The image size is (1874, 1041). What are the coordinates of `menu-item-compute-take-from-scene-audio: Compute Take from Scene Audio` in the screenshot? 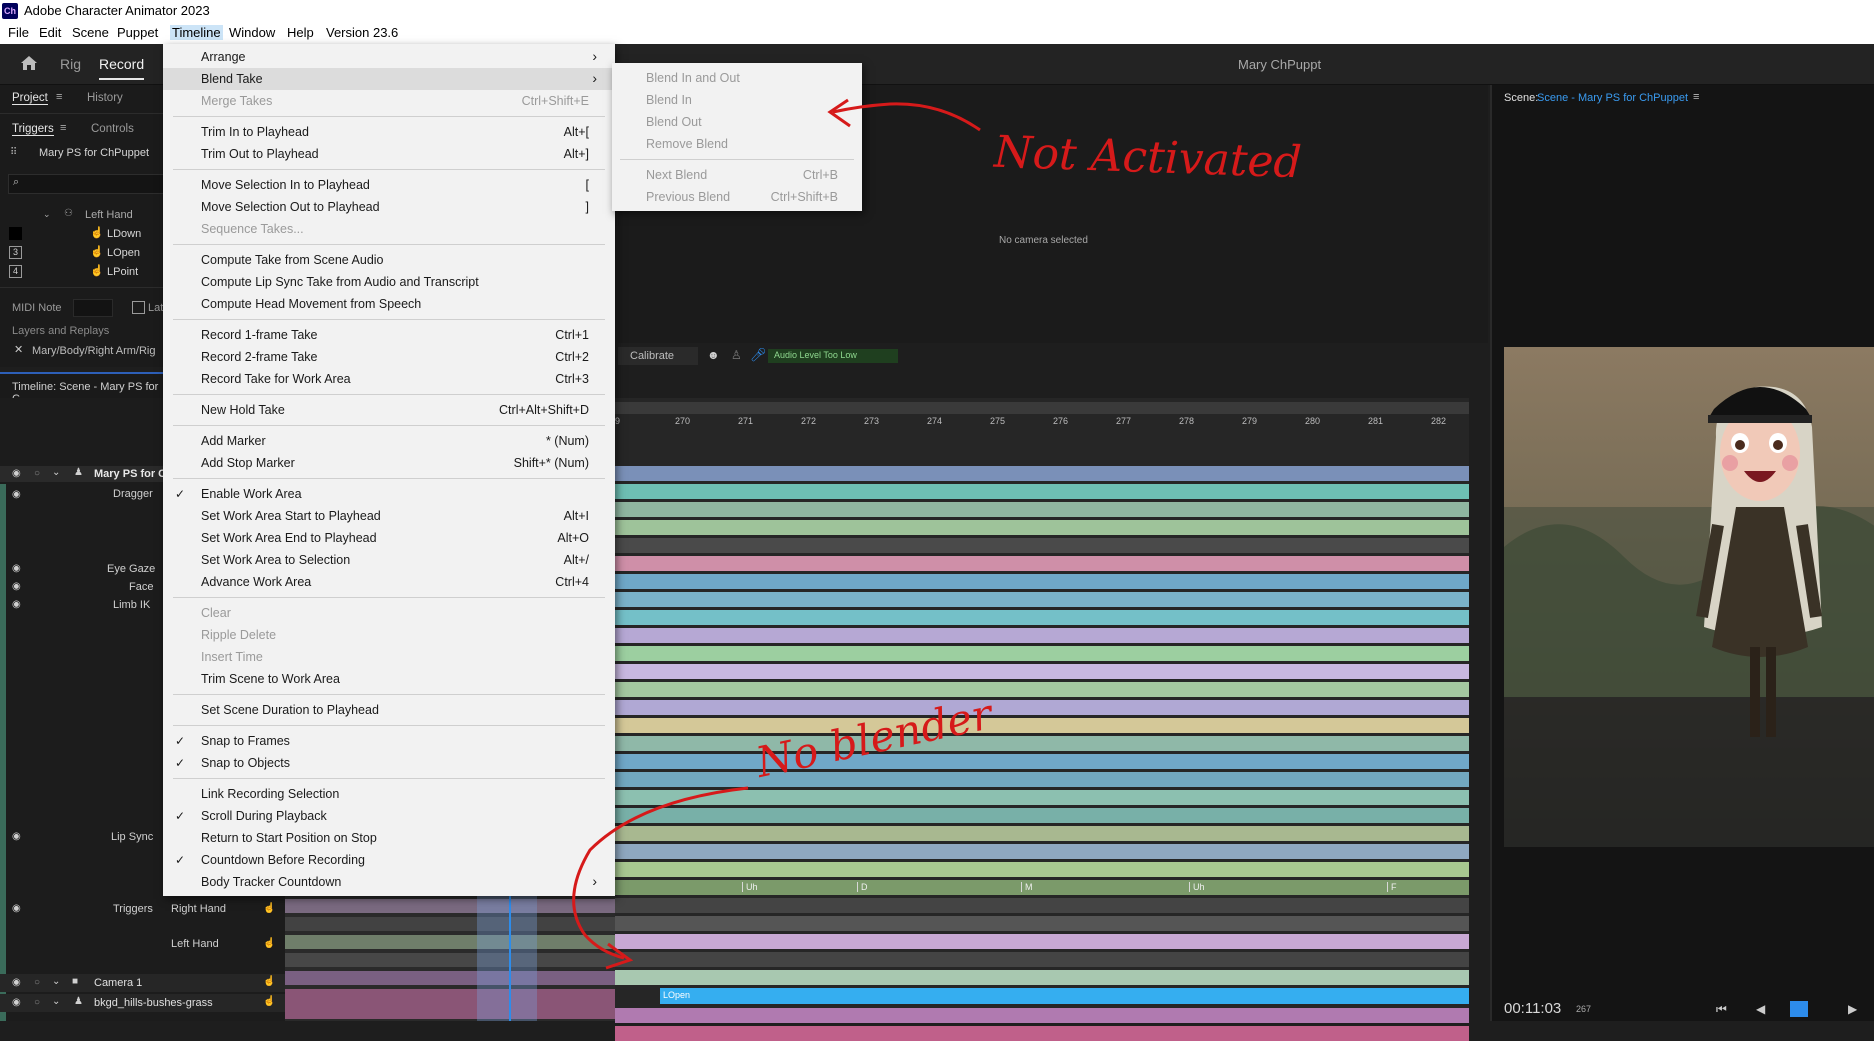 It's located at (389, 260).